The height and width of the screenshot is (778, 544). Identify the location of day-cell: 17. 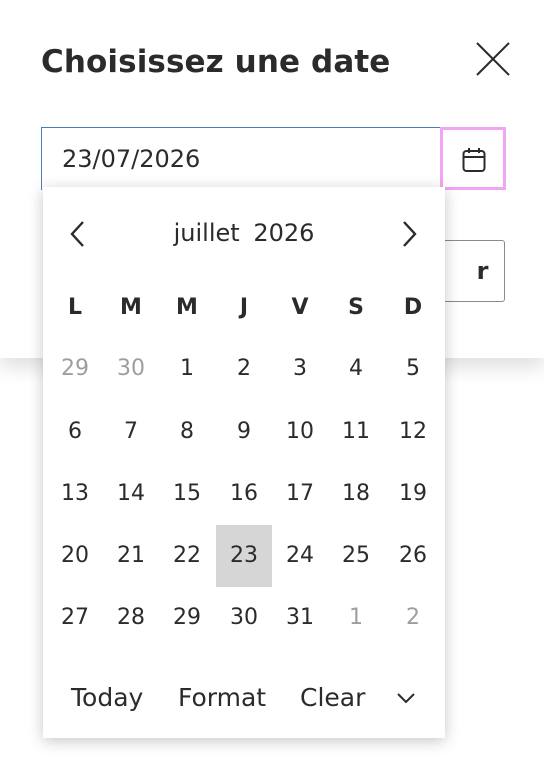
(300, 494).